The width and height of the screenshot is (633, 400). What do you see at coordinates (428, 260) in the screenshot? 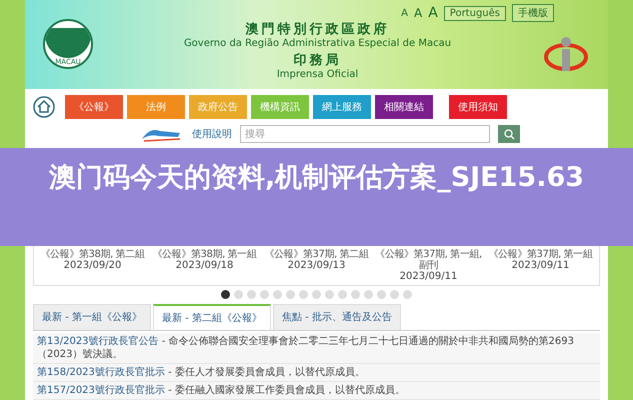
I see `issue-caption: 《公報》第37期, 第一組, 副刊` at bounding box center [428, 260].